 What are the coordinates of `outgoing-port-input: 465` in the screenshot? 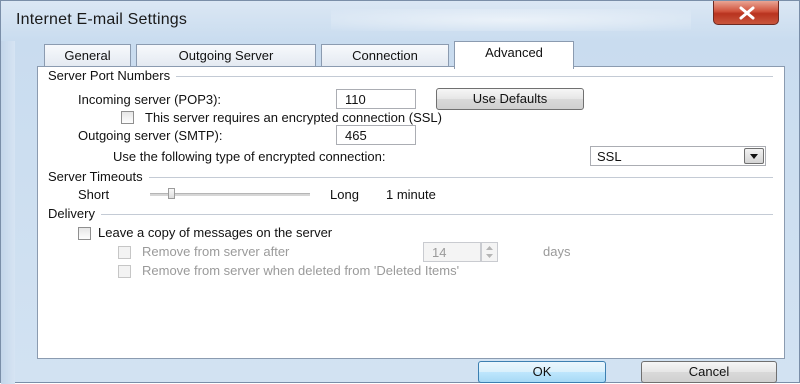 It's located at (376, 135).